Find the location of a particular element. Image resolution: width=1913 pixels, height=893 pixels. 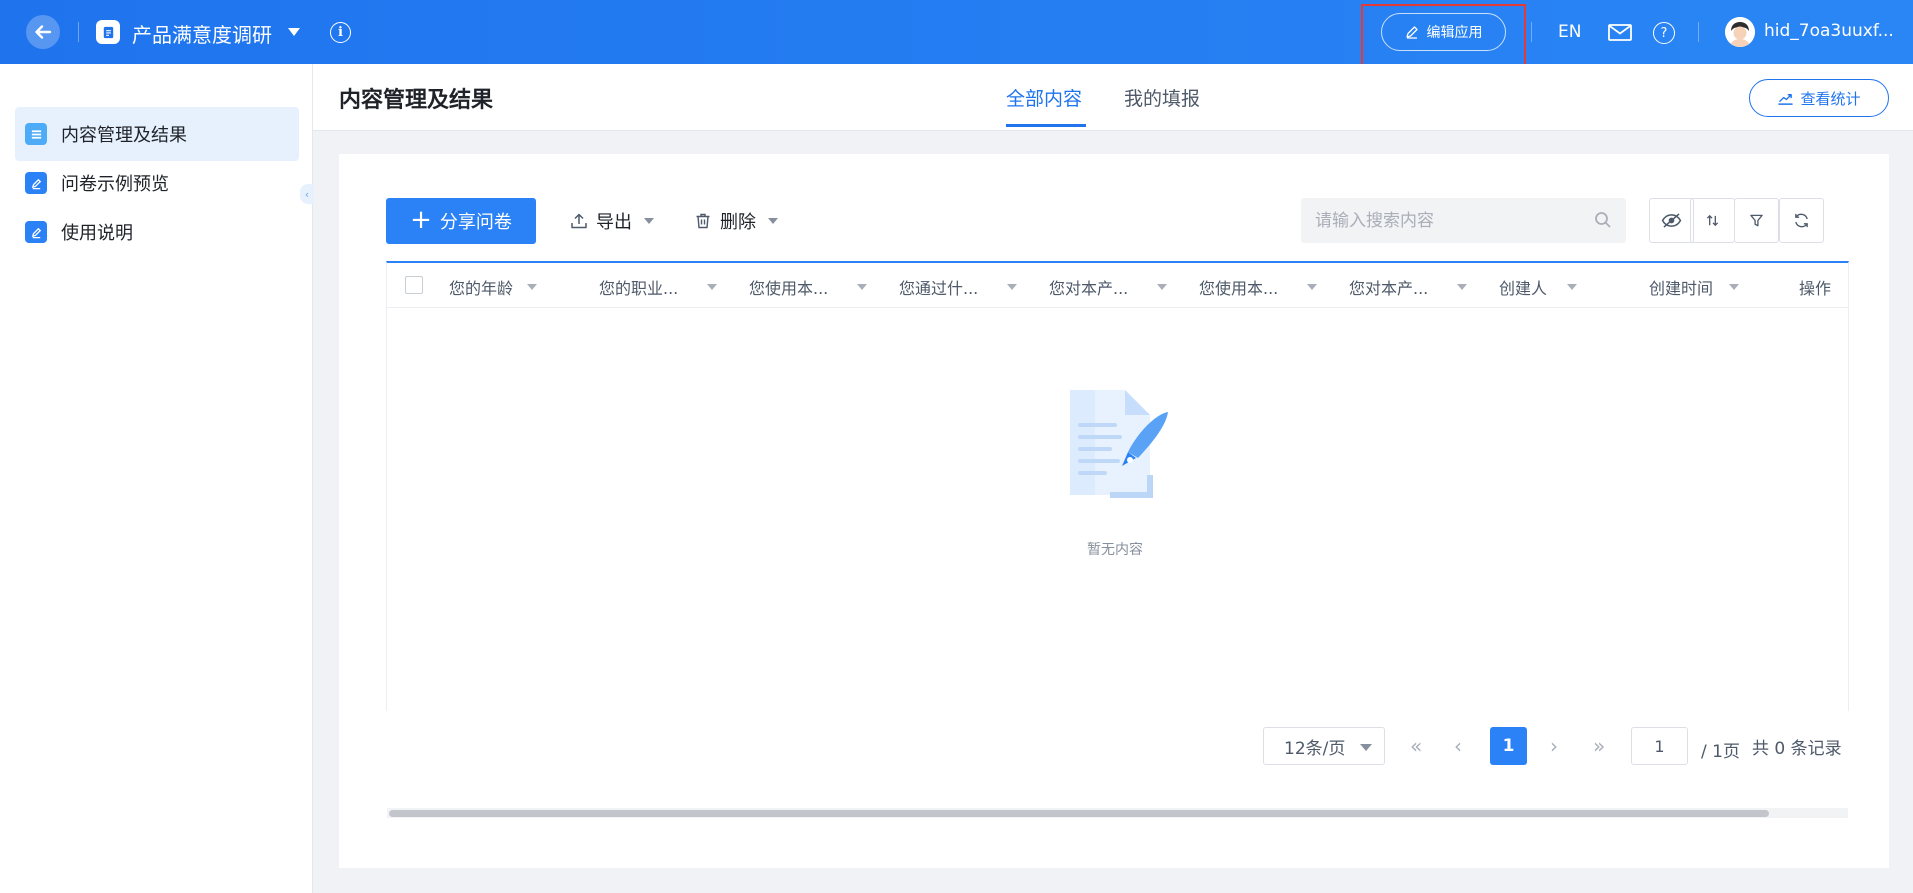

export-button: 导出 is located at coordinates (612, 221).